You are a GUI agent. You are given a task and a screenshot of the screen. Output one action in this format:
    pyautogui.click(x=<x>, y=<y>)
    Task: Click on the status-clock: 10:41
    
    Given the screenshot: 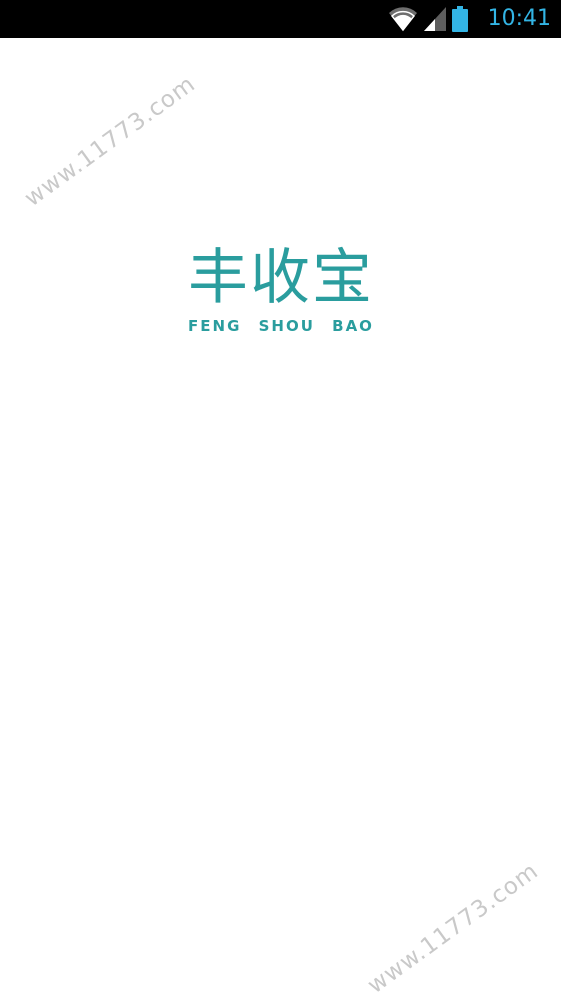 What is the action you would take?
    pyautogui.click(x=519, y=18)
    